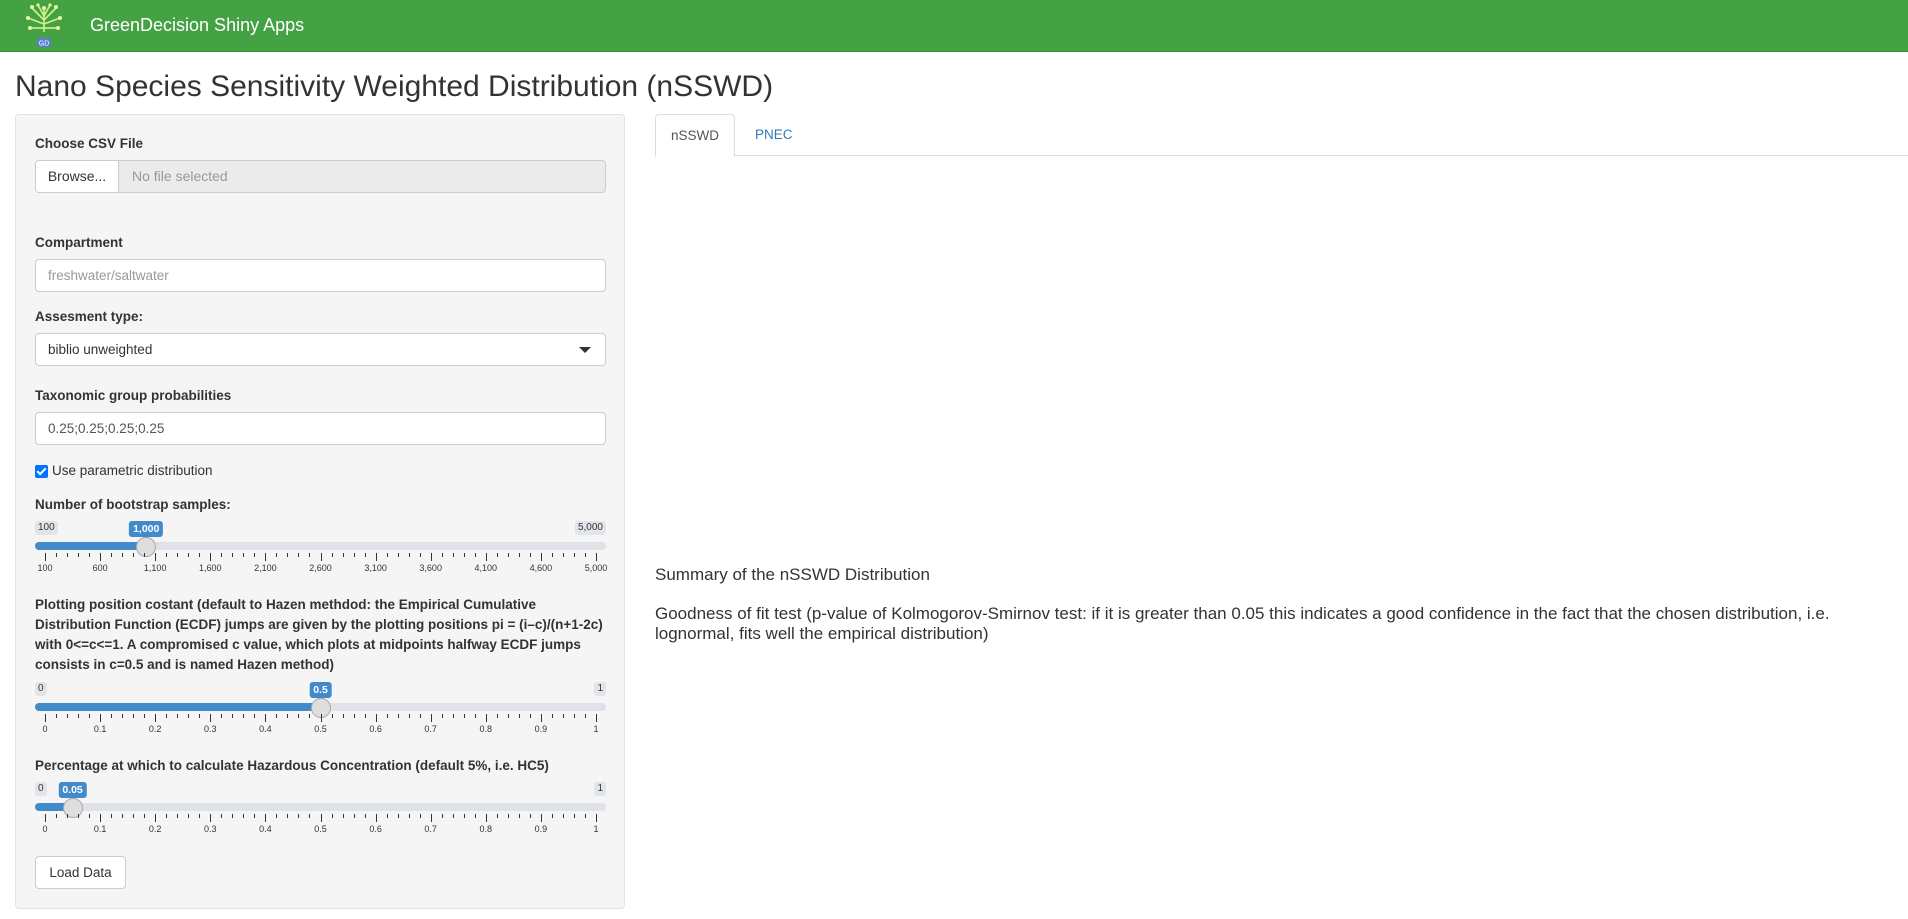 Image resolution: width=1908 pixels, height=919 pixels. Describe the element at coordinates (320, 568) in the screenshot. I see `slider-tick-label: 2,600` at that location.